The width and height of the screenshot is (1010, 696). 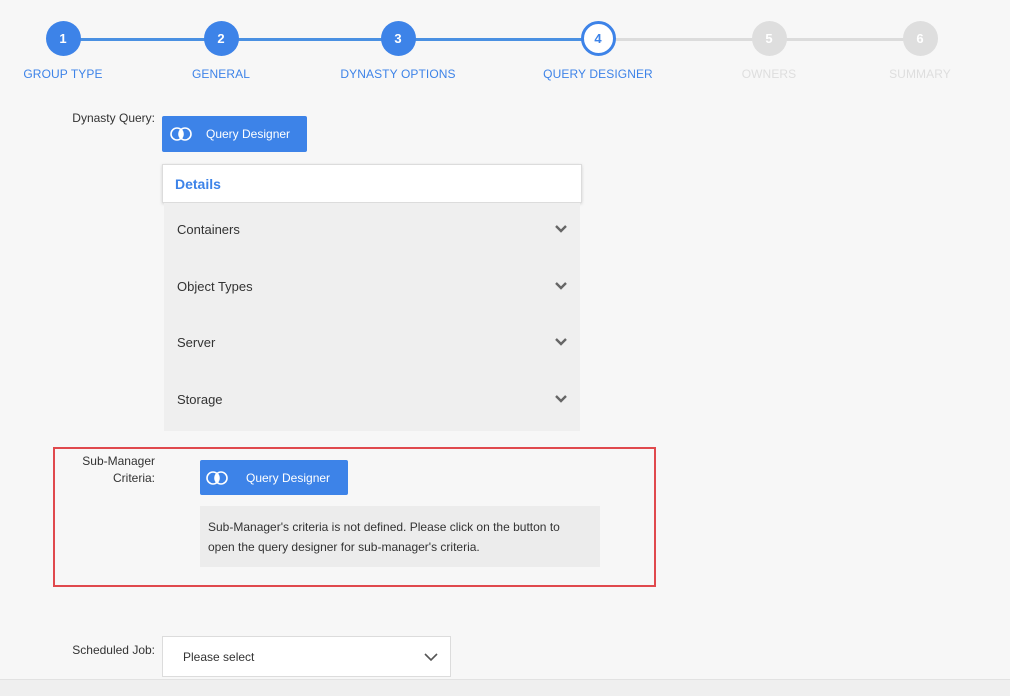 I want to click on sub-manager-query-designer-button: Query Designer, so click(x=274, y=477).